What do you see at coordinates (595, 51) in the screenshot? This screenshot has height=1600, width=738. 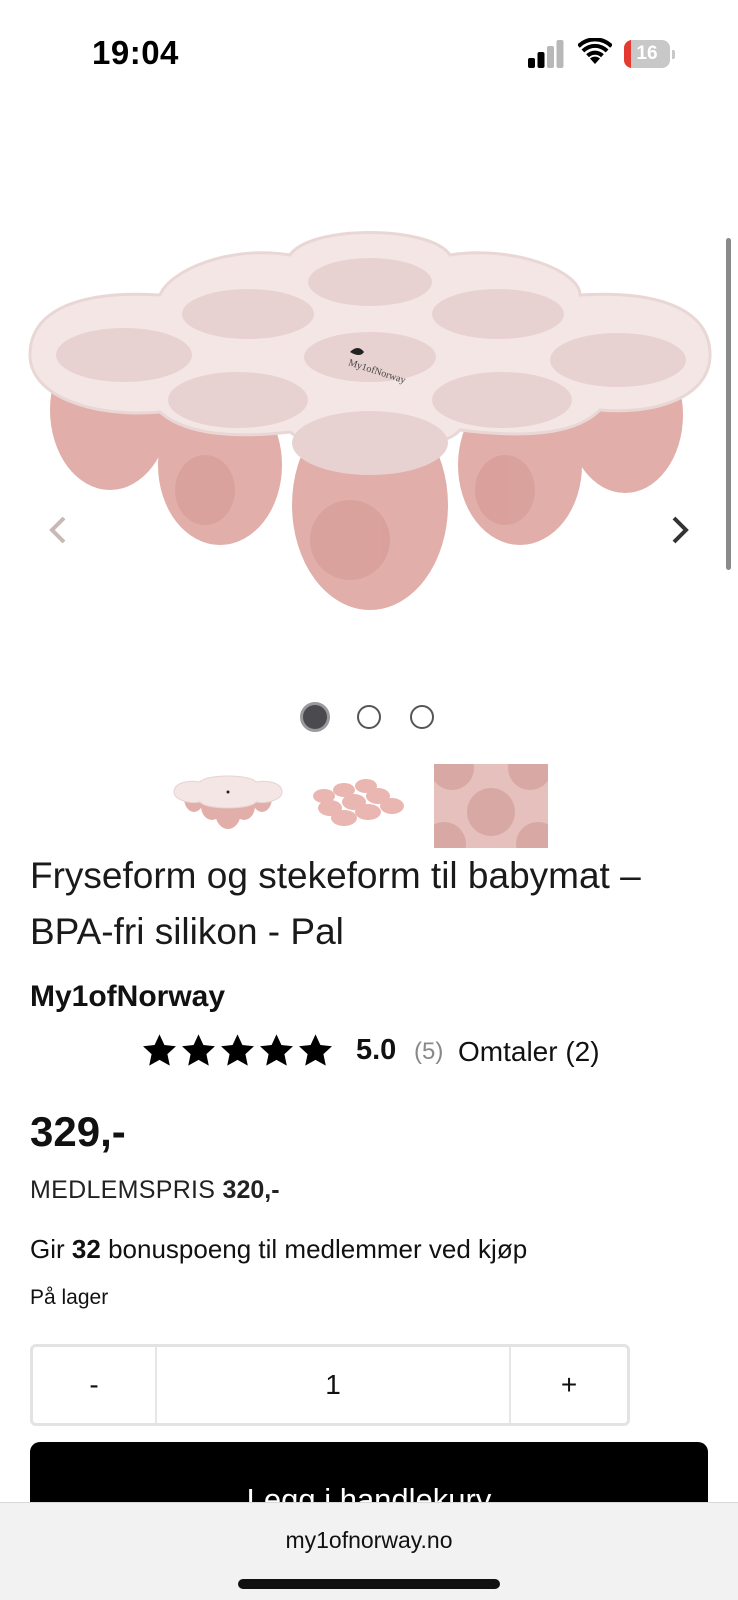 I see `wifi-icon` at bounding box center [595, 51].